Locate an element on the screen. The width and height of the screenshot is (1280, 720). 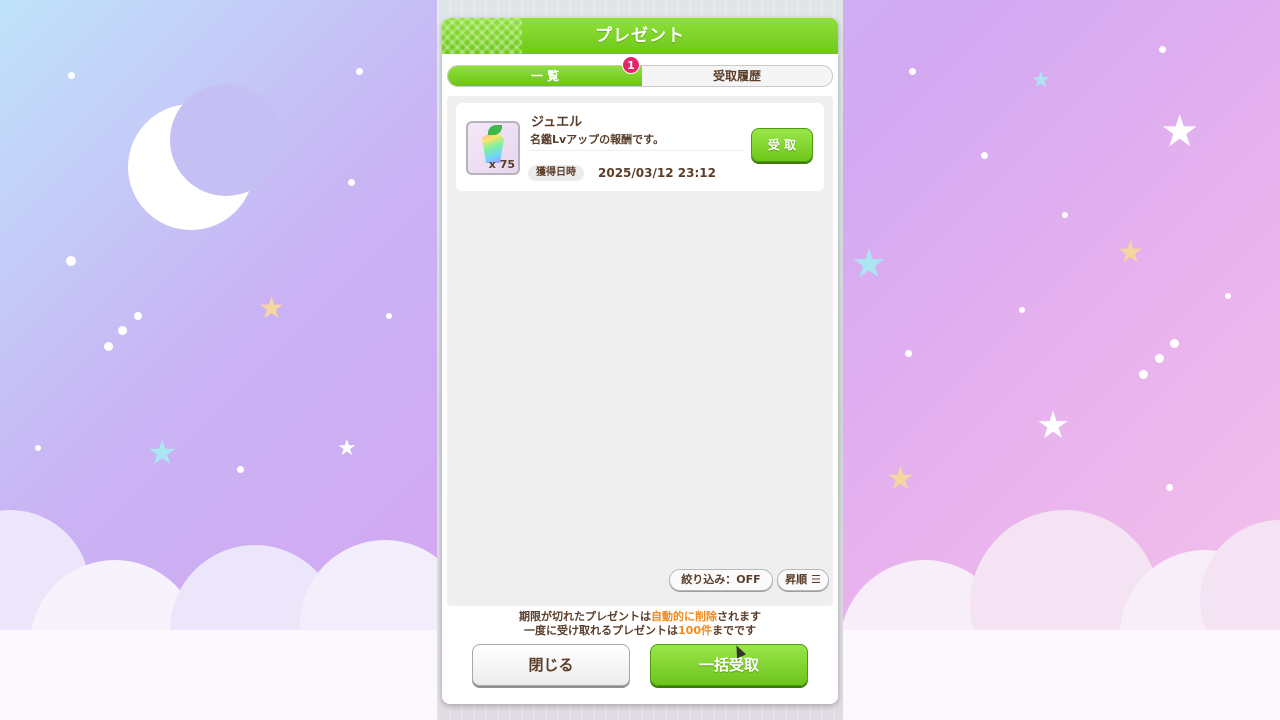
bulk-receive-button: 一括受取 is located at coordinates (729, 665).